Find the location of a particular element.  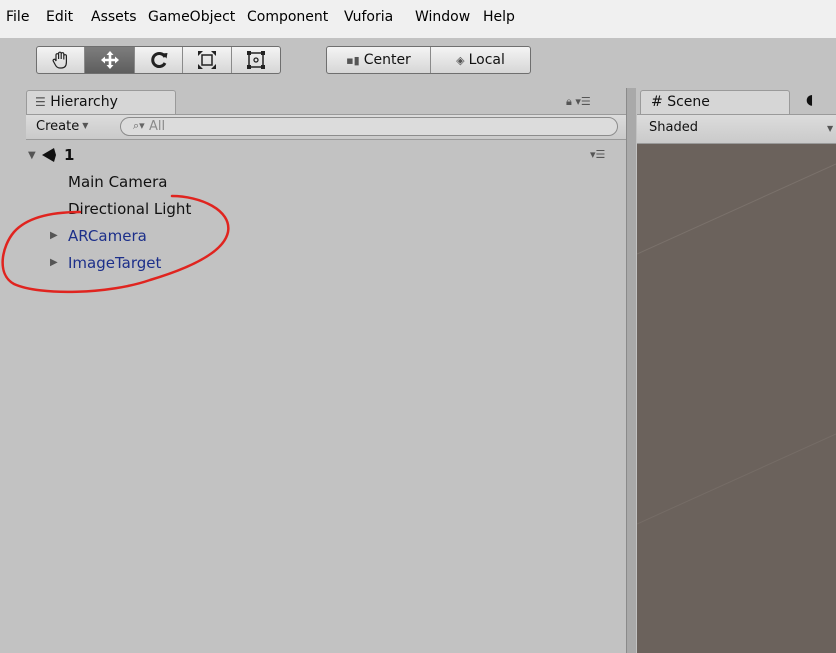

pivot-toggles: ▪▮ Center ◈ Local is located at coordinates (428, 60).